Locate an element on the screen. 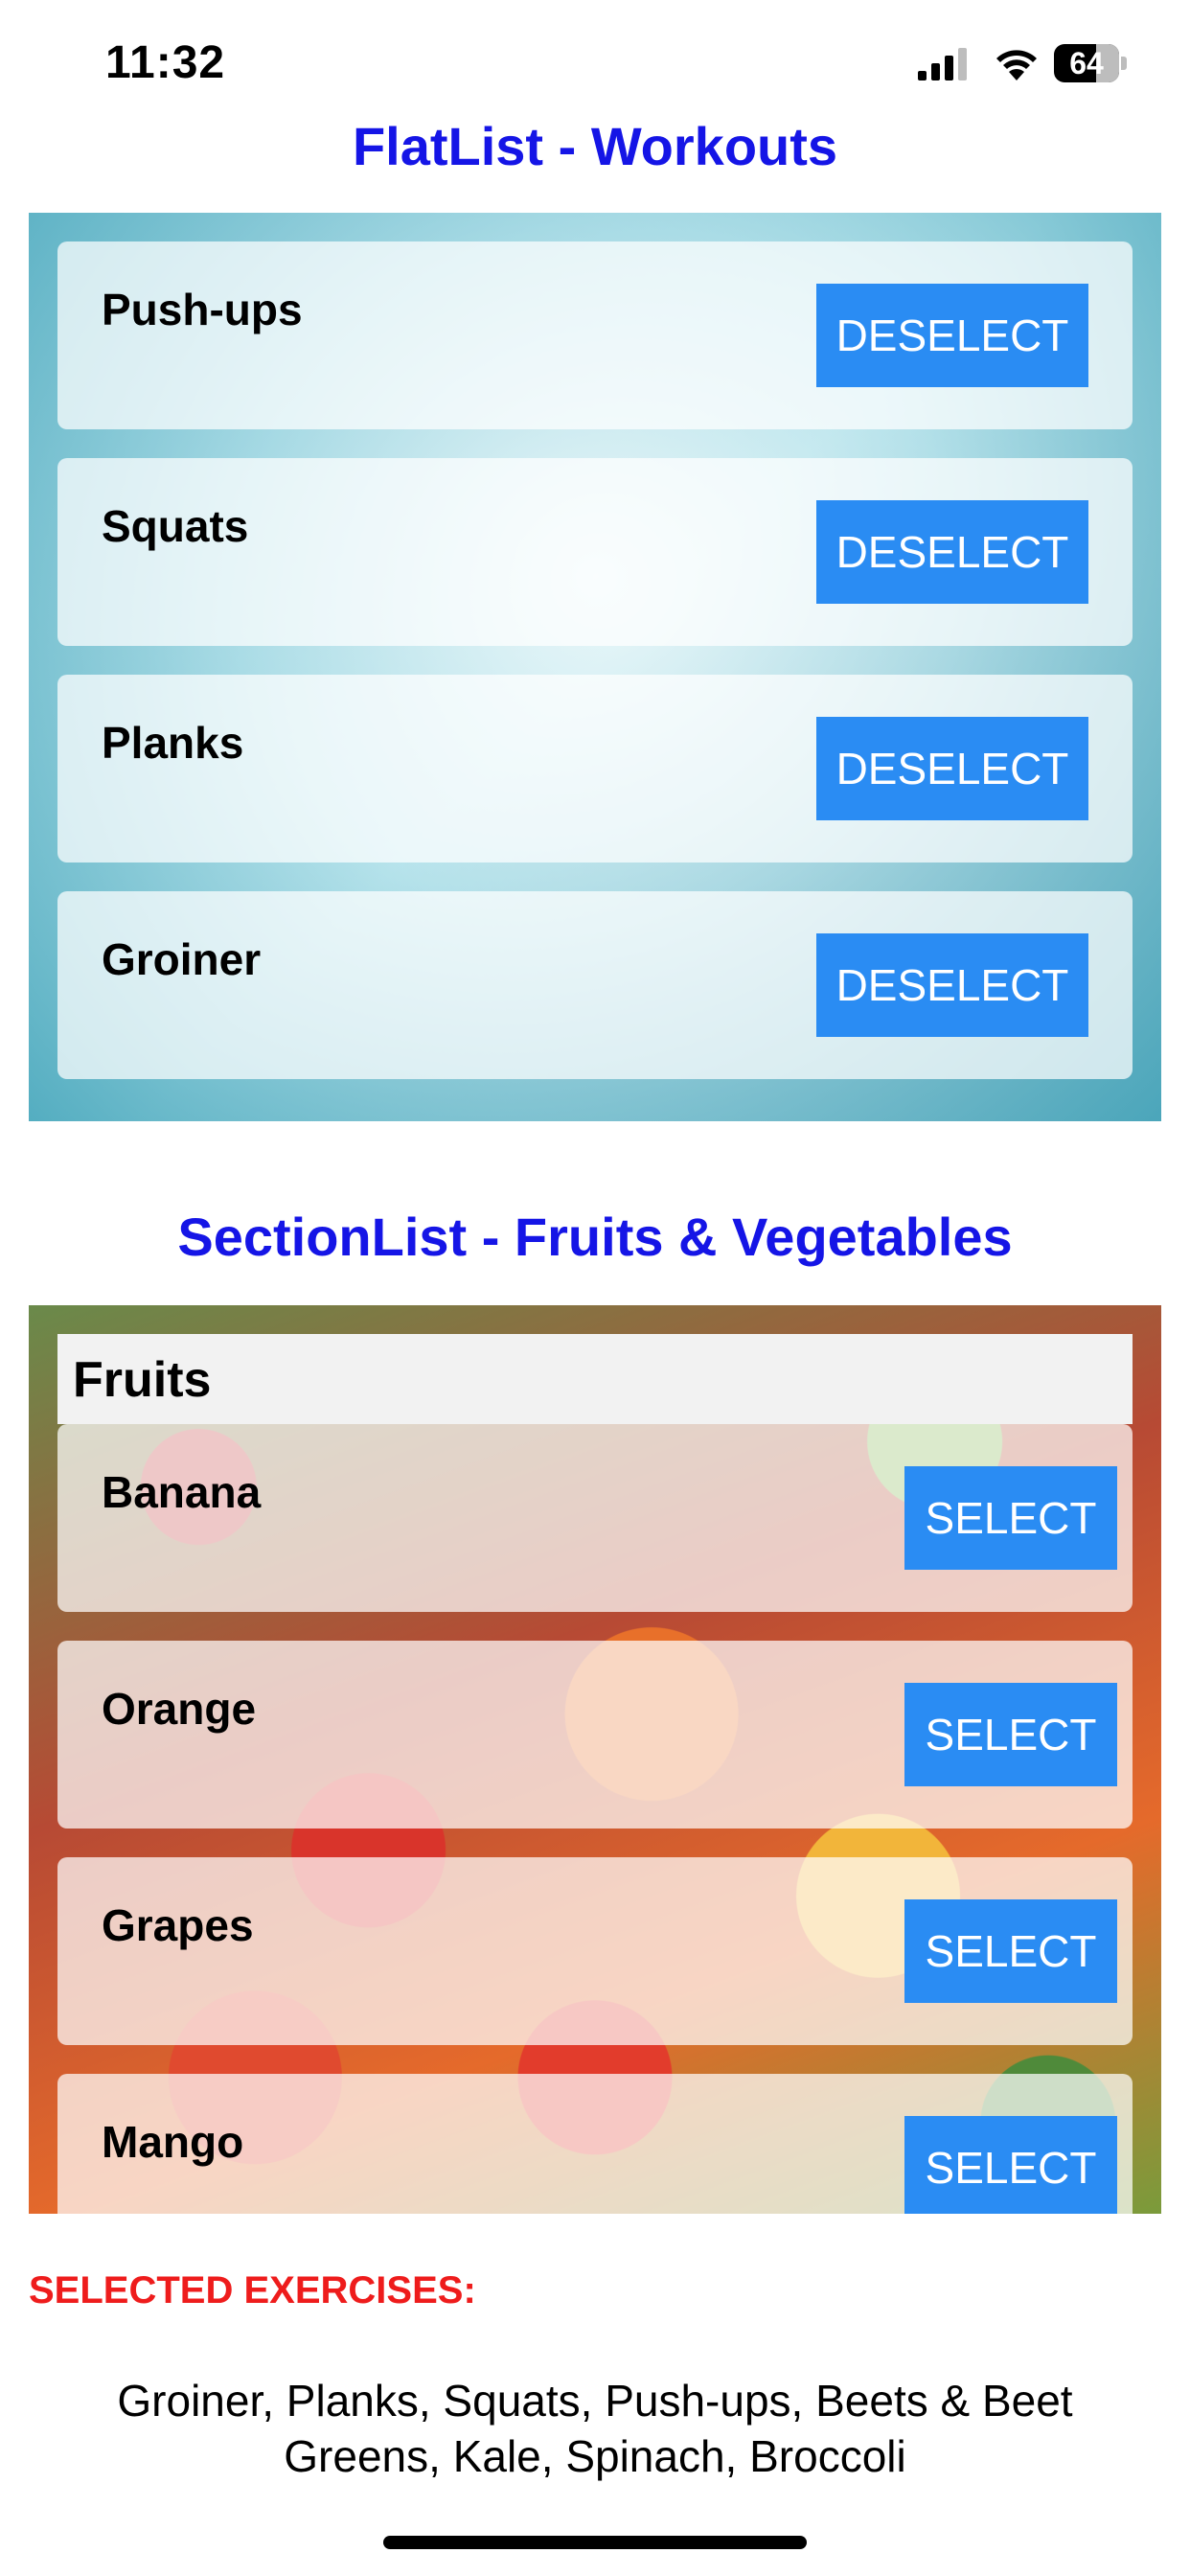 The height and width of the screenshot is (2576, 1190). item-label: Squats is located at coordinates (175, 526).